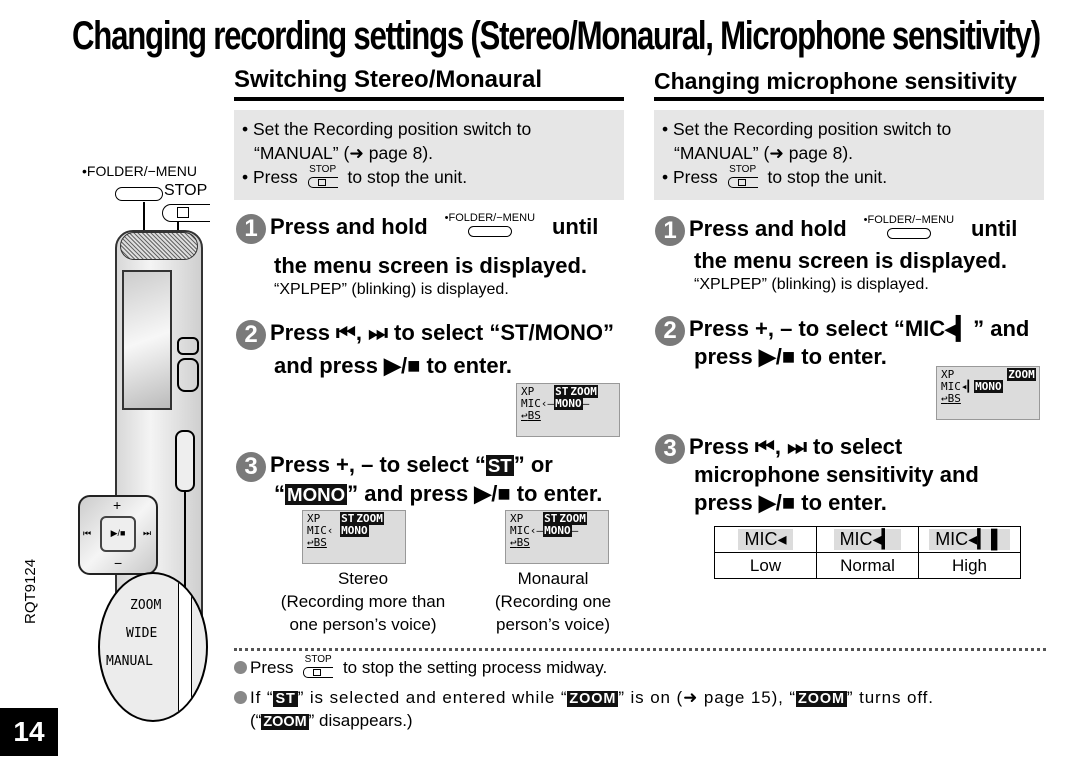  Describe the element at coordinates (139, 171) in the screenshot. I see `folder-menu-label: •FOLDER/−MENU` at that location.